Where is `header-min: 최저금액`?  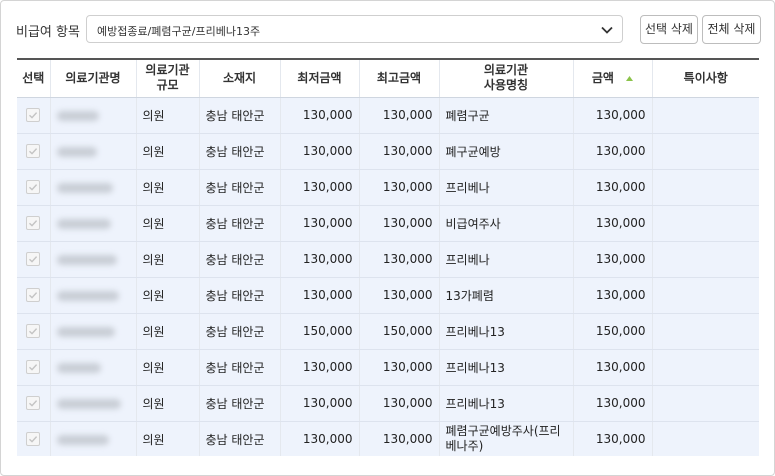 header-min: 최저금액 is located at coordinates (320, 78).